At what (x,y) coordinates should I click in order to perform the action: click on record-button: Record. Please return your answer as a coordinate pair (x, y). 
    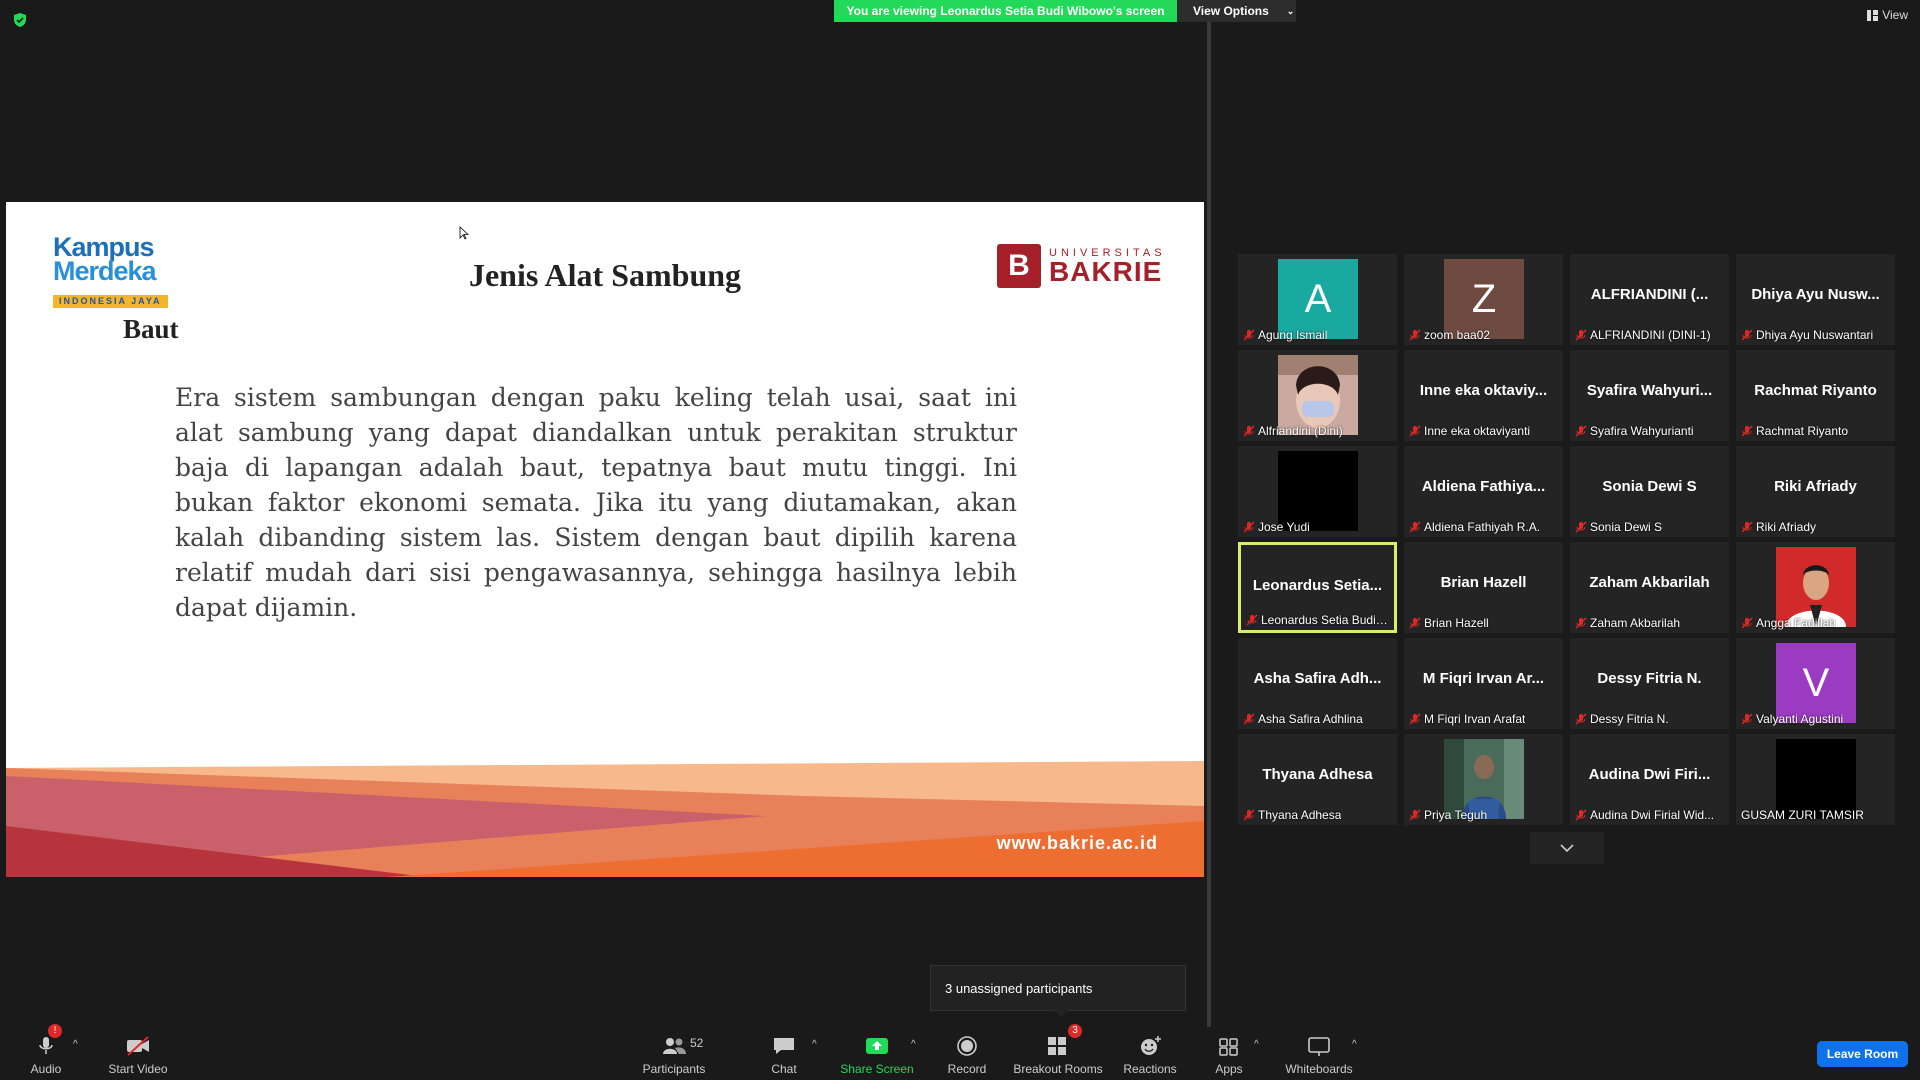
    Looking at the image, I should click on (967, 1054).